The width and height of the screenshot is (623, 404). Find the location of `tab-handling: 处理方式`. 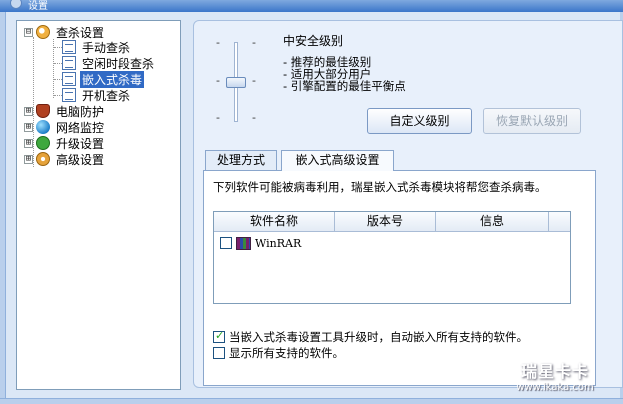

tab-handling: 处理方式 is located at coordinates (241, 160).